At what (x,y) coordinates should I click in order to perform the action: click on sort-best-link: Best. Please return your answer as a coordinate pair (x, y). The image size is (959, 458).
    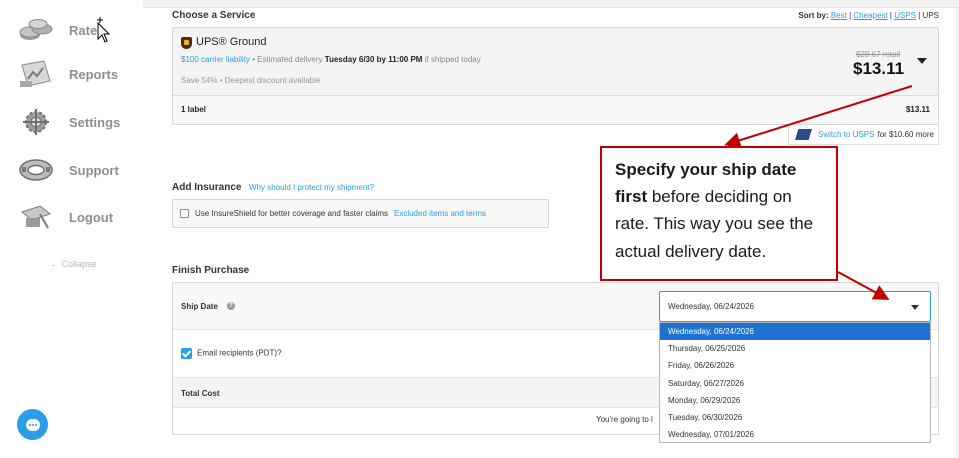
    Looking at the image, I should click on (839, 15).